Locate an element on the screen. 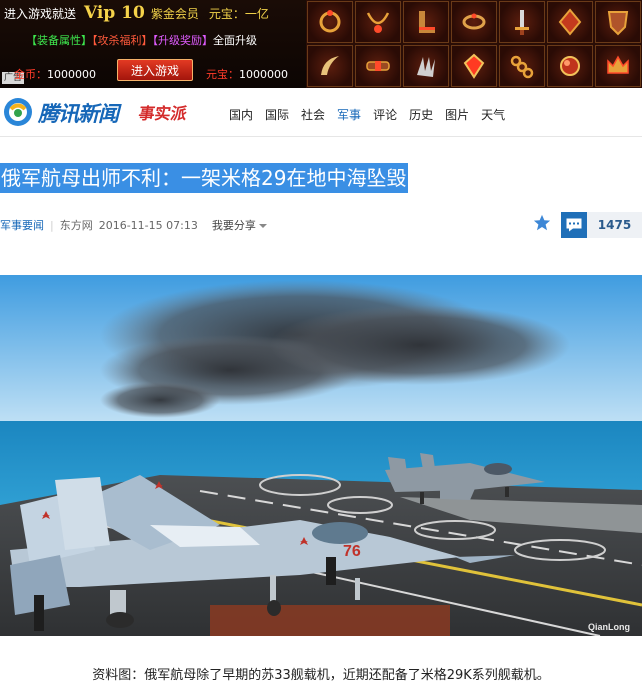  belt-icon is located at coordinates (378, 66).